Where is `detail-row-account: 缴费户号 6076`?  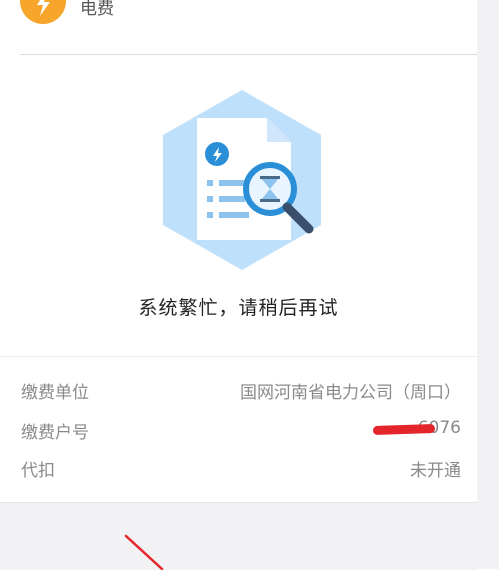
detail-row-account: 缴费户号 6076 is located at coordinates (238, 430).